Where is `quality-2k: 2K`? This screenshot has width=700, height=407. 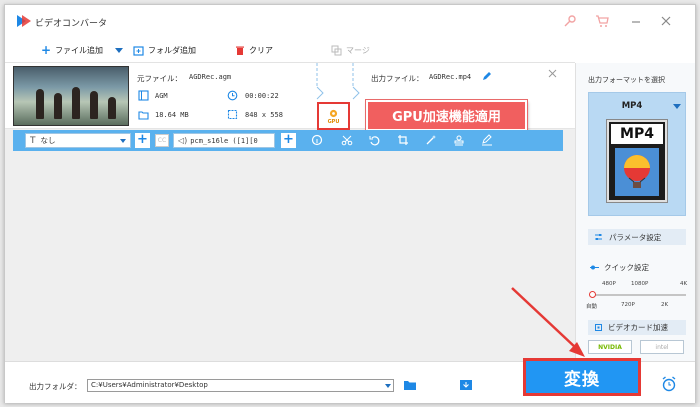 quality-2k: 2K is located at coordinates (664, 305).